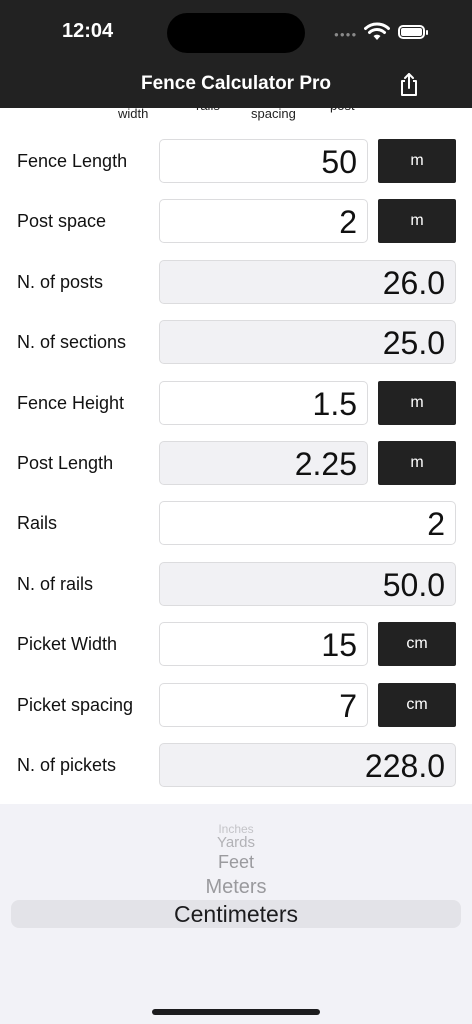 The width and height of the screenshot is (472, 1024). I want to click on partial-label-width: width, so click(133, 113).